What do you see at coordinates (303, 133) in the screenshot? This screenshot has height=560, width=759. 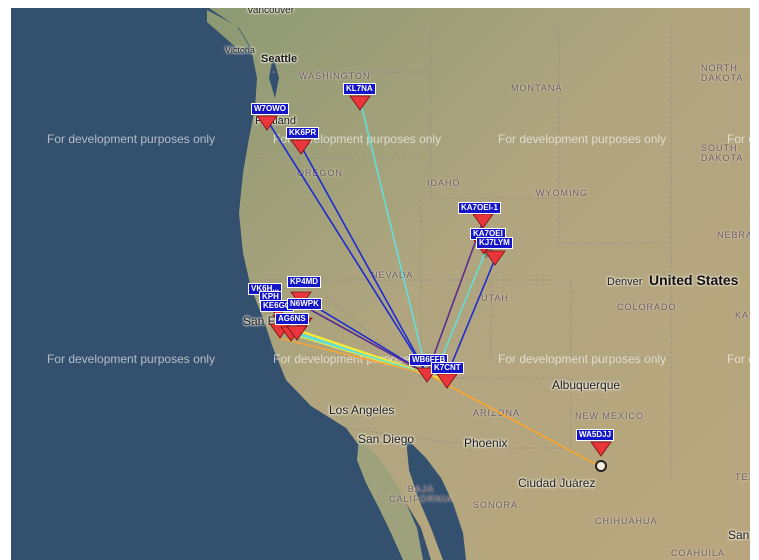 I see `callsign-tag-kk6pr: KK6PR` at bounding box center [303, 133].